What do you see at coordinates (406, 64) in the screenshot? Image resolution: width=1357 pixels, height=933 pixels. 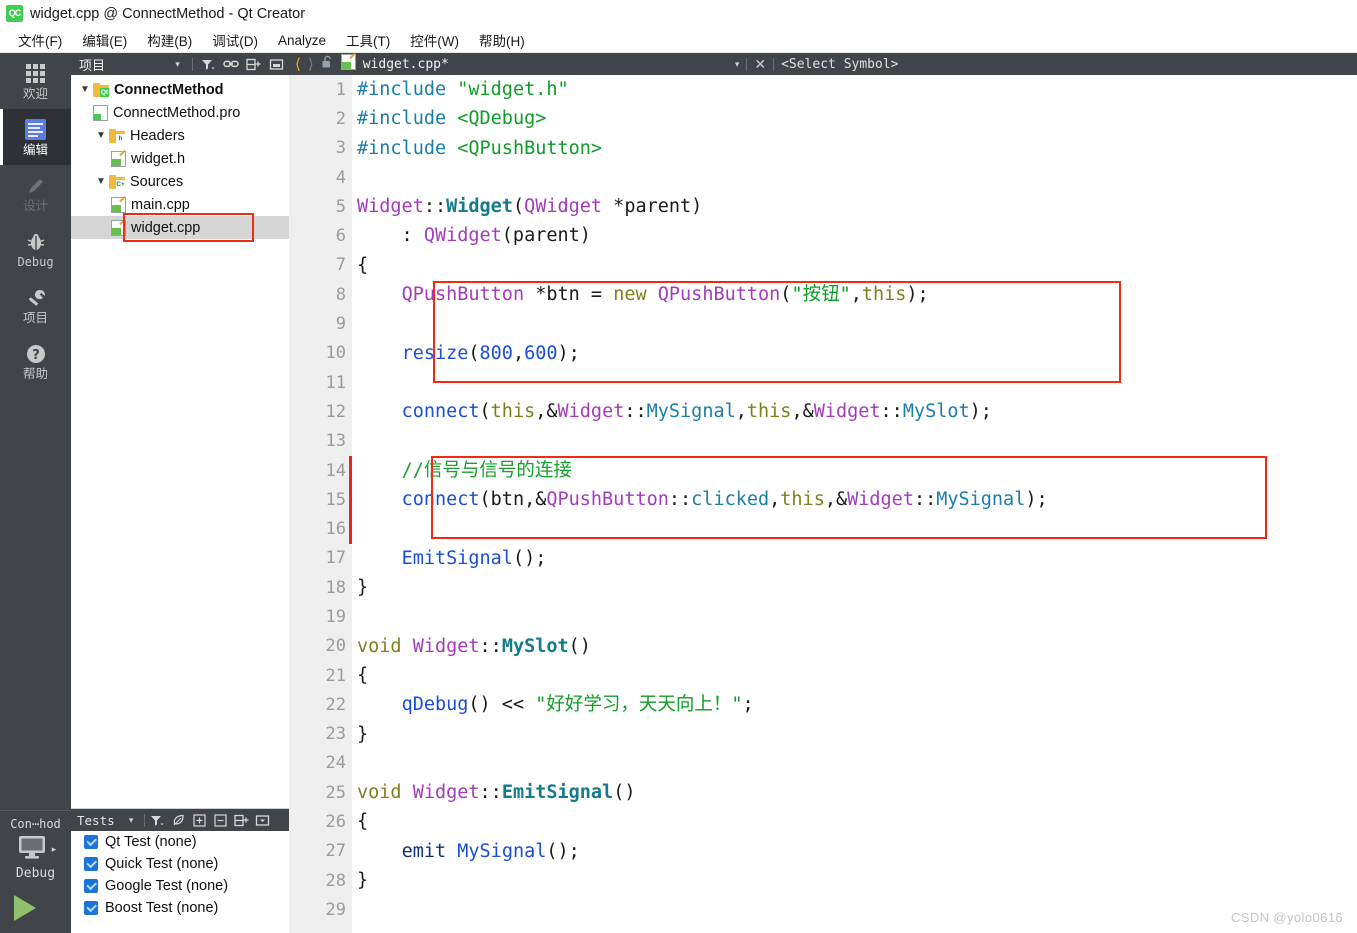 I see `editor-filename: widget.cpp*` at bounding box center [406, 64].